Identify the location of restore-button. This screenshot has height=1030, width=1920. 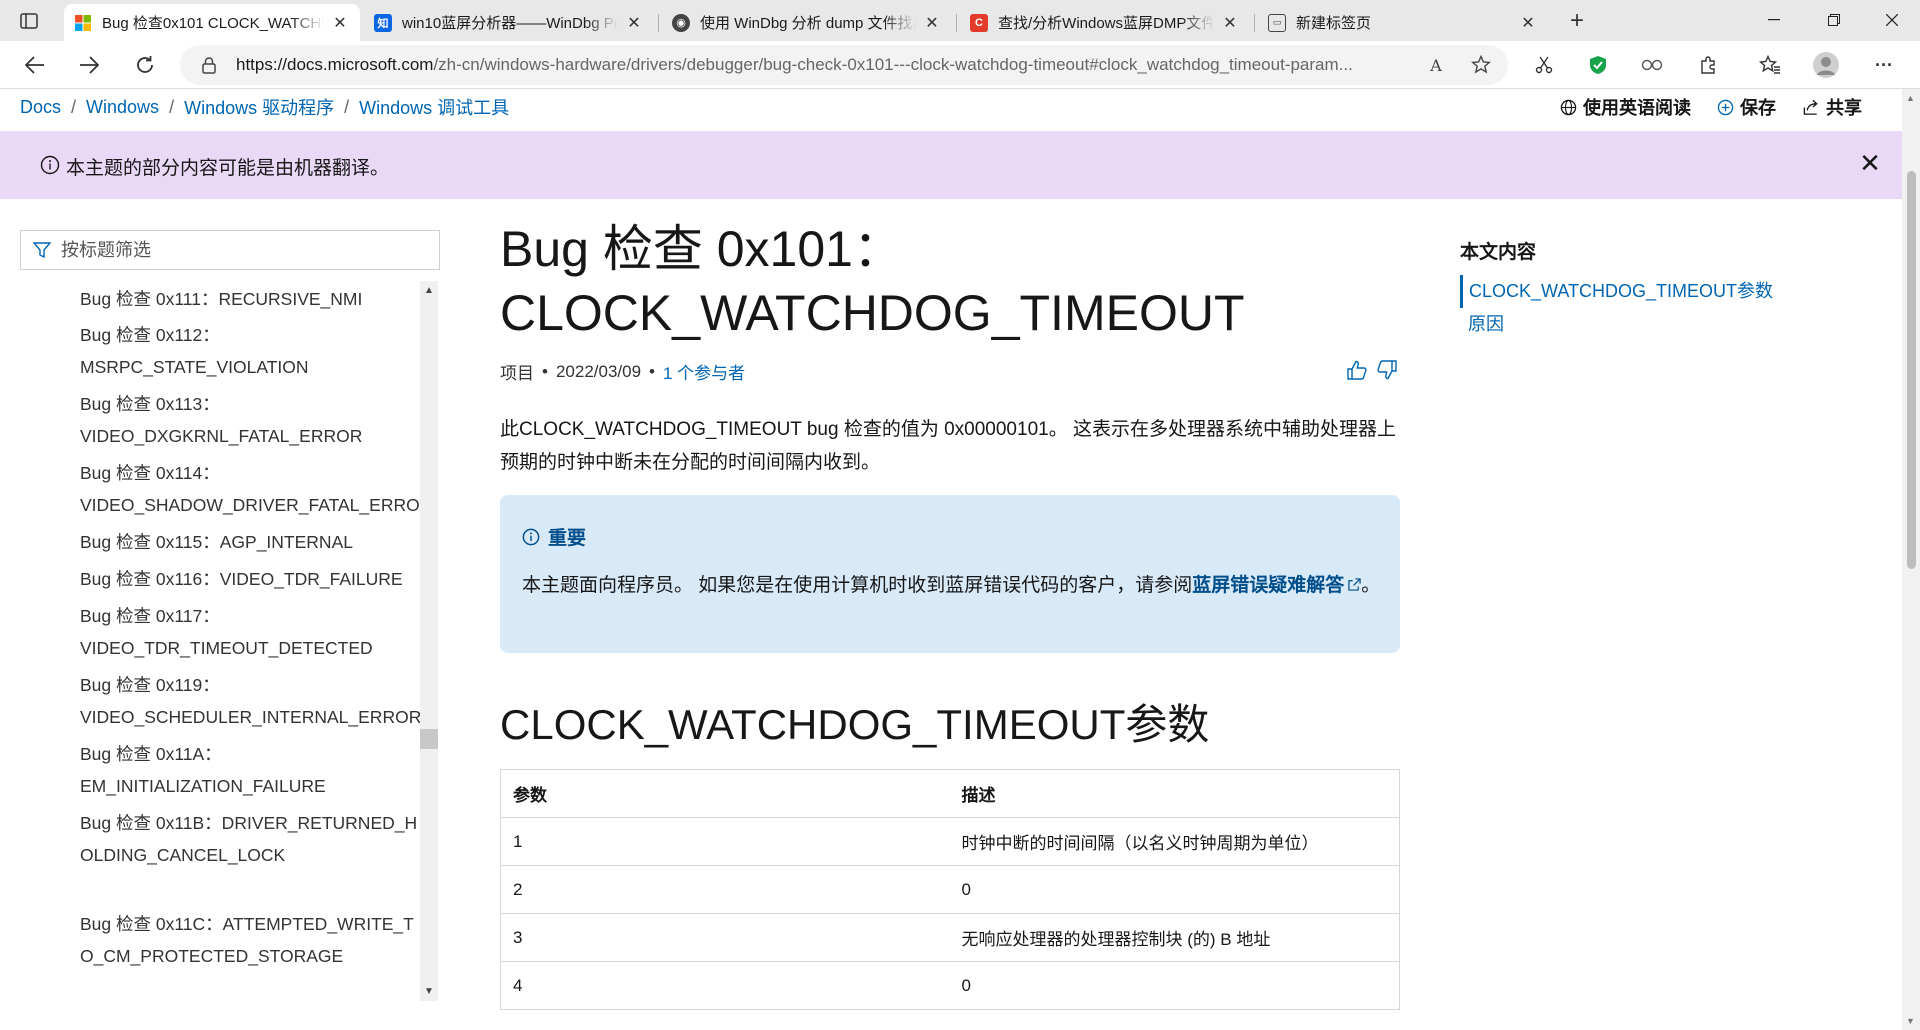
(1834, 20).